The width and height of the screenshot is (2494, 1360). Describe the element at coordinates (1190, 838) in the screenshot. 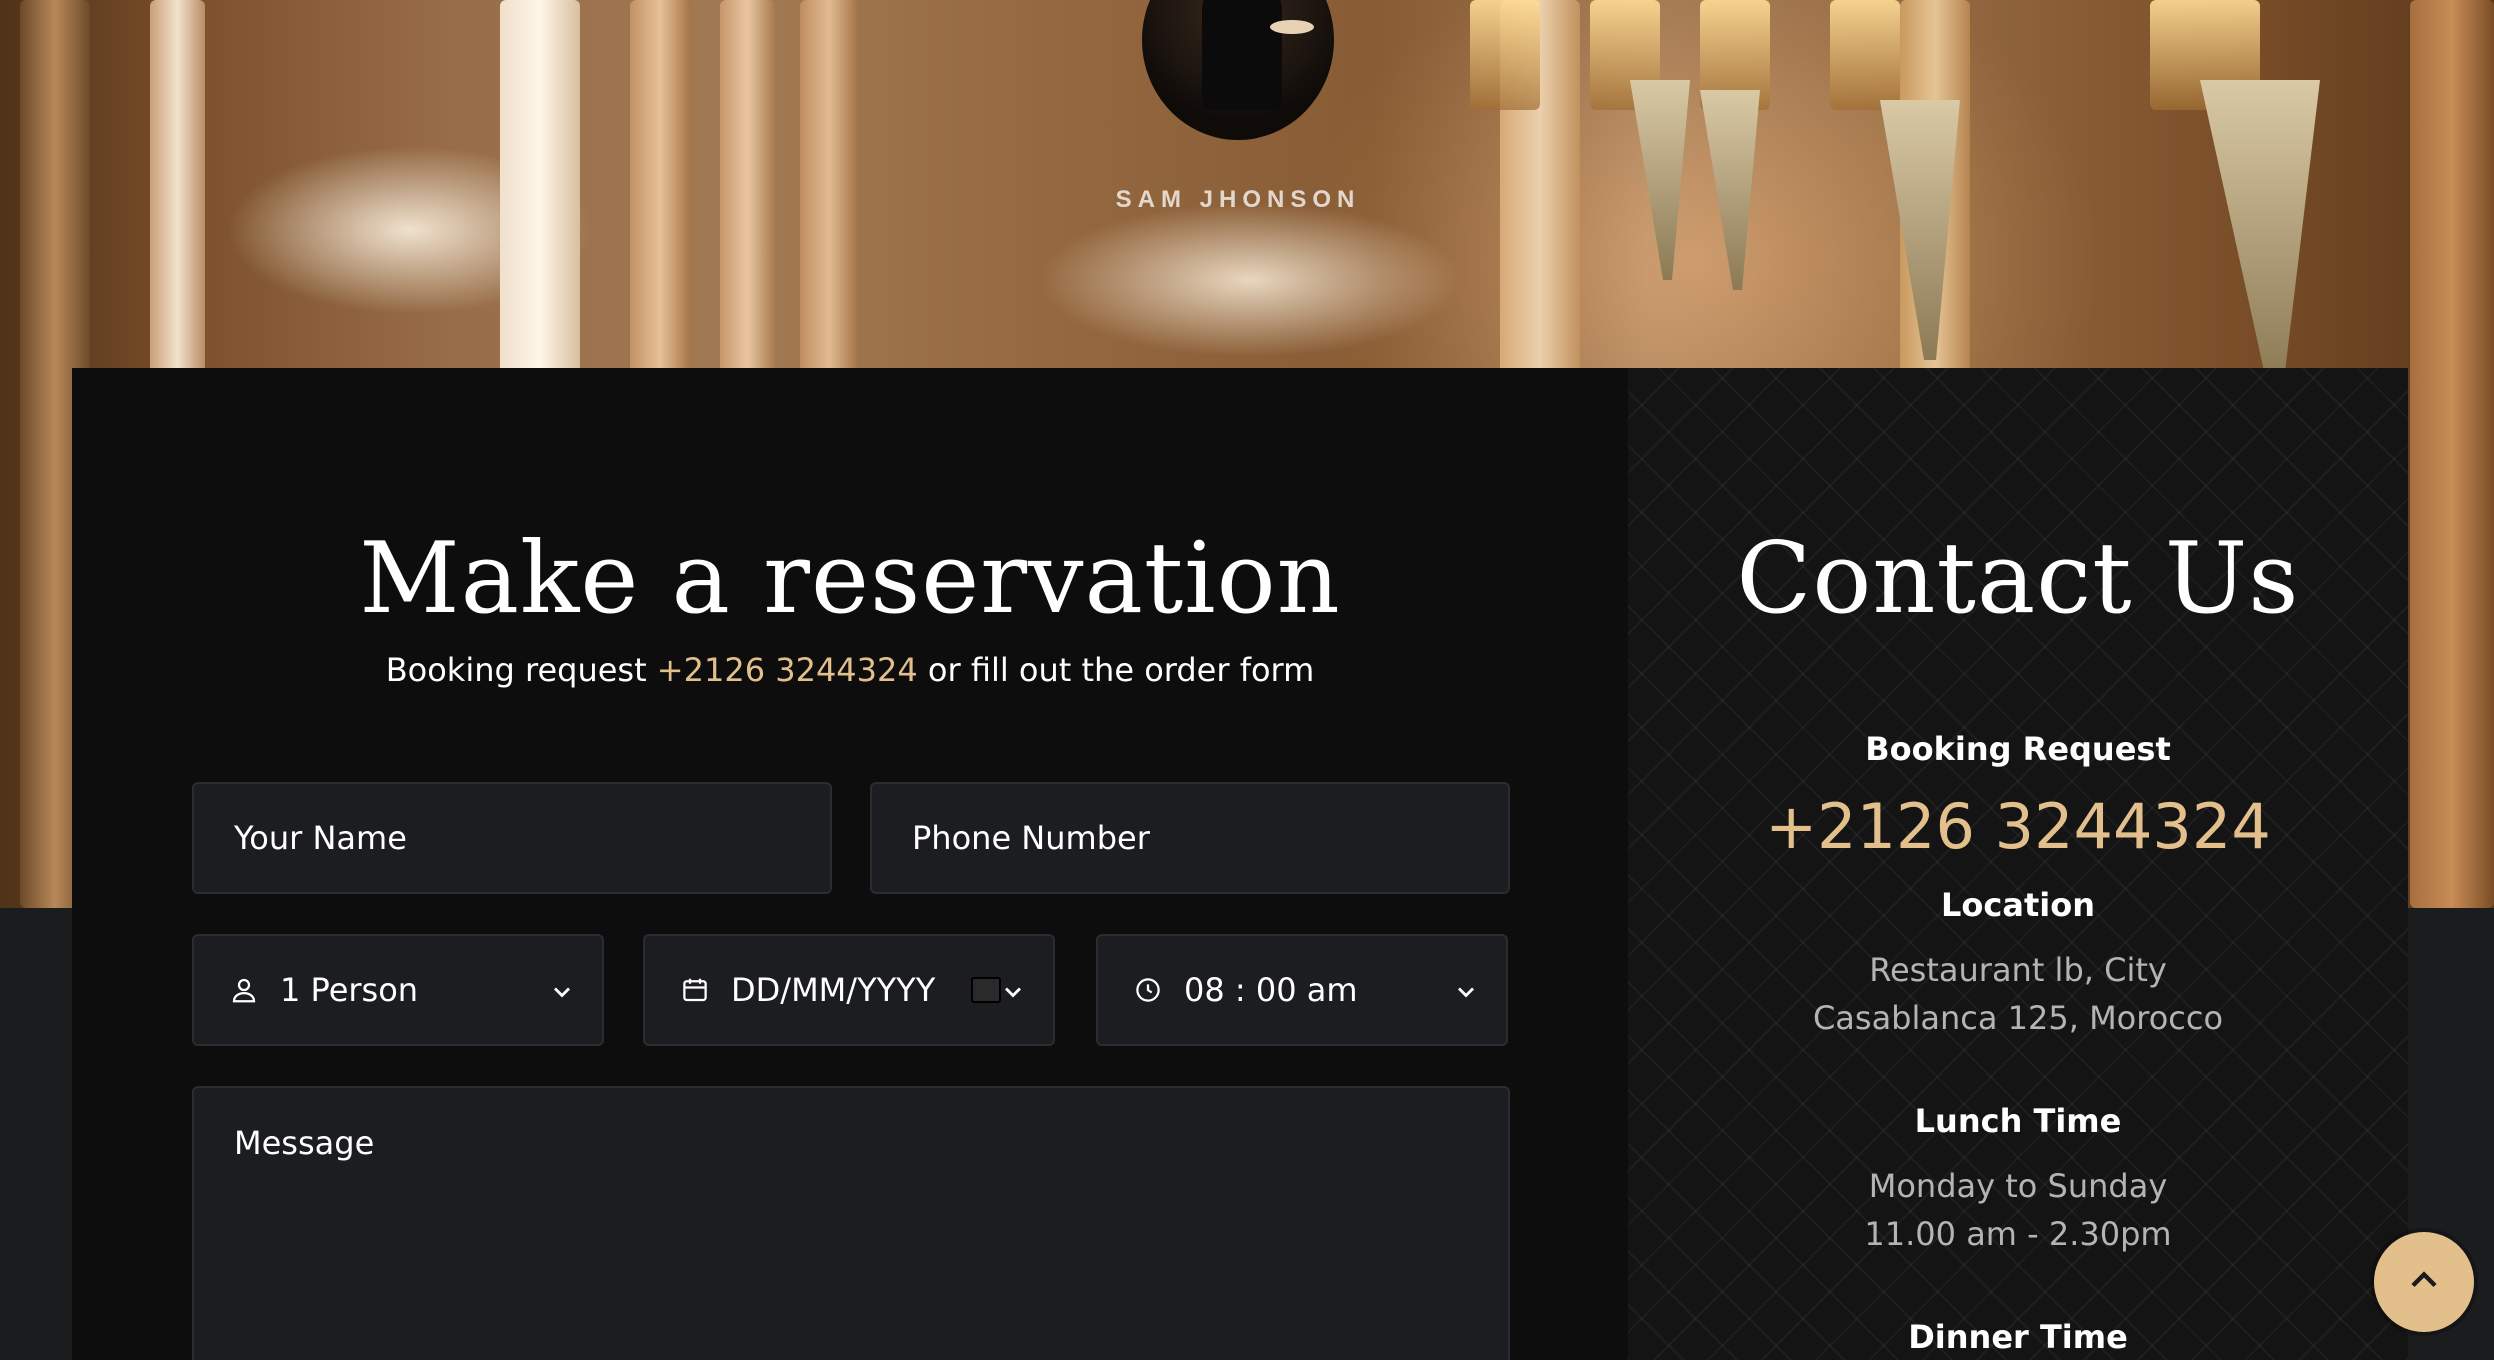

I see `phone-input: Phone Number` at that location.